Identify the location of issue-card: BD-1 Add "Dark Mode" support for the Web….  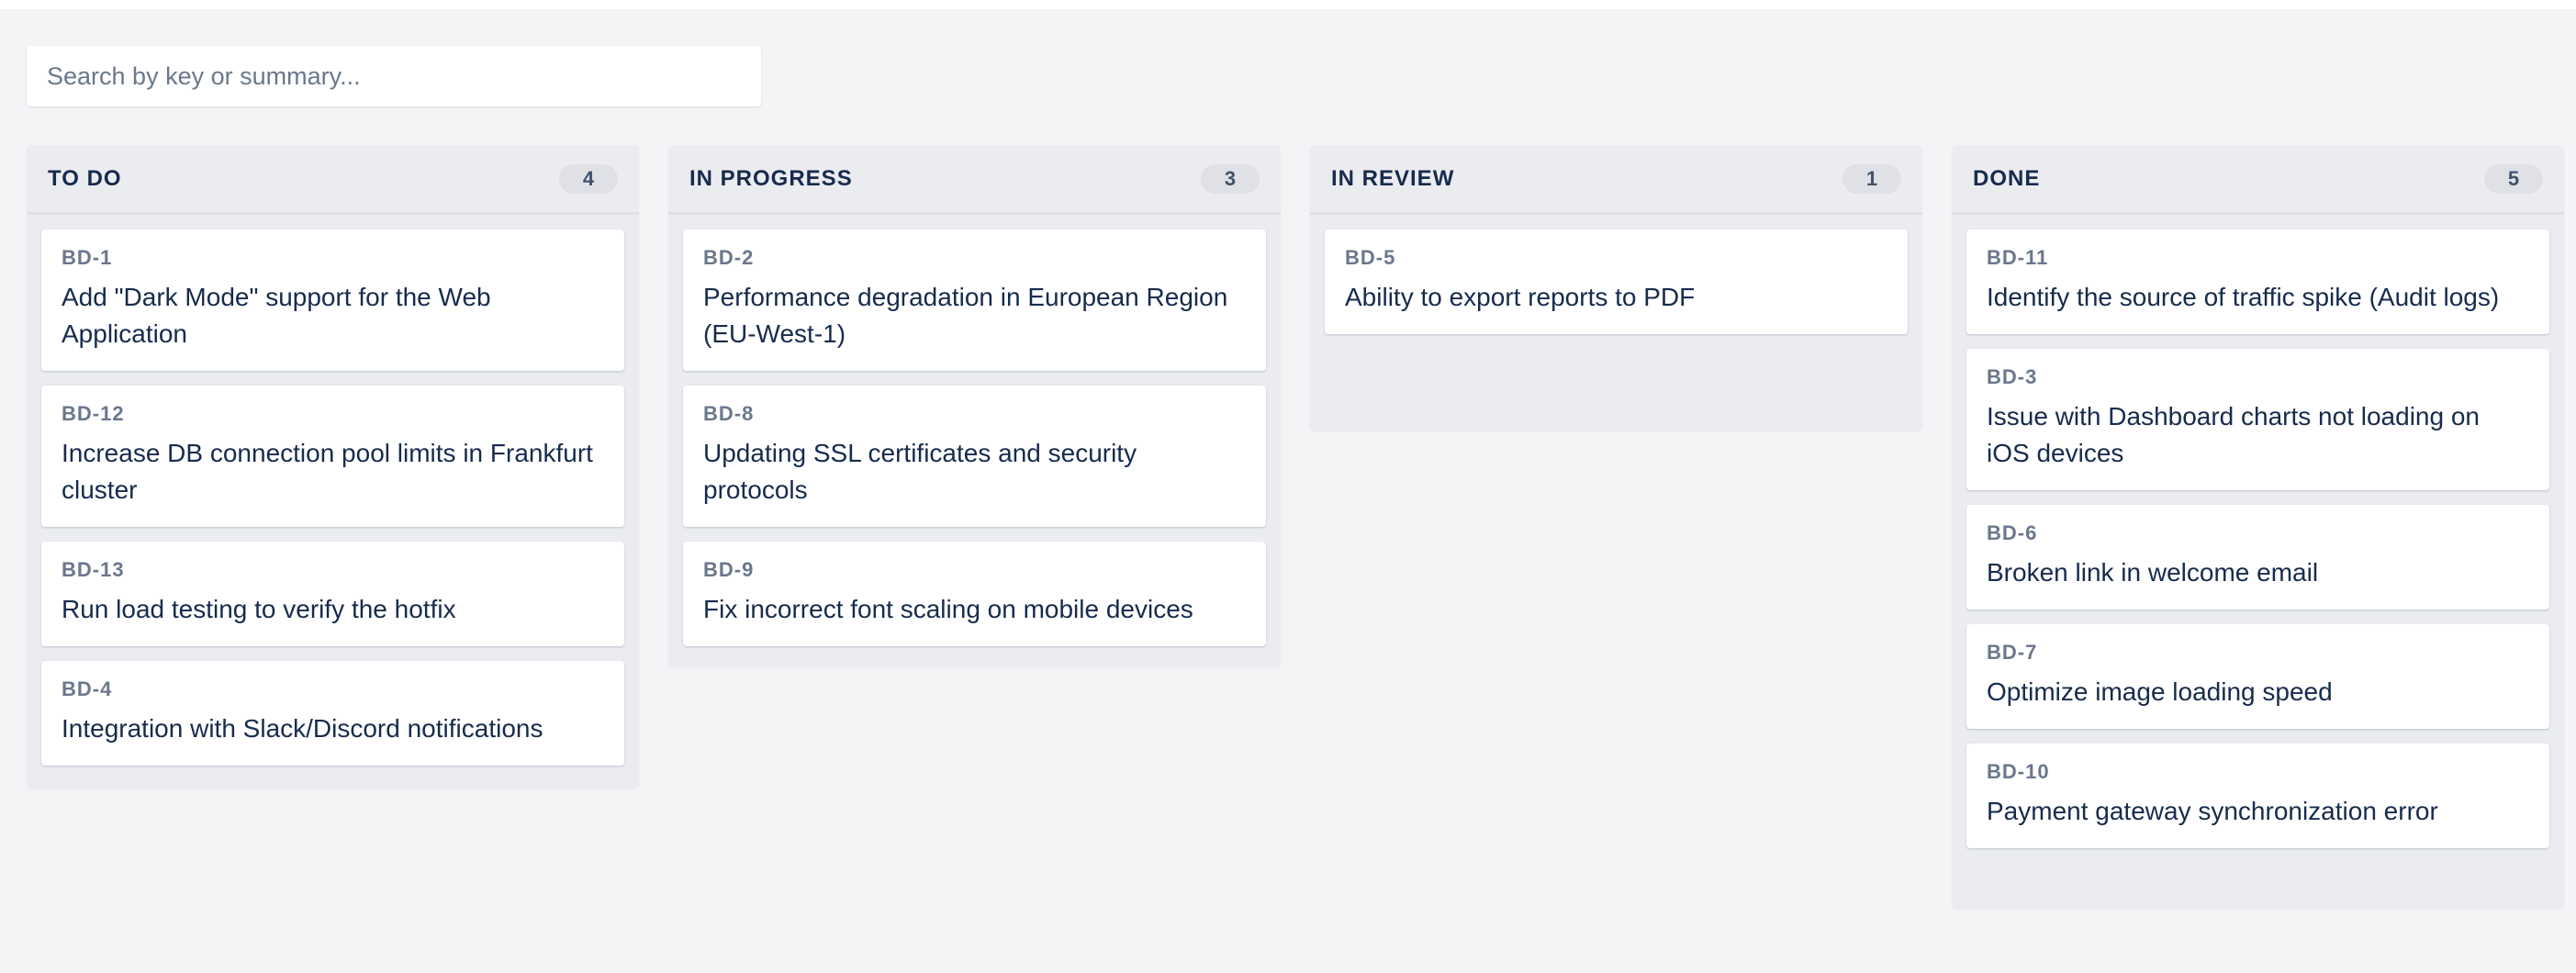
(332, 300).